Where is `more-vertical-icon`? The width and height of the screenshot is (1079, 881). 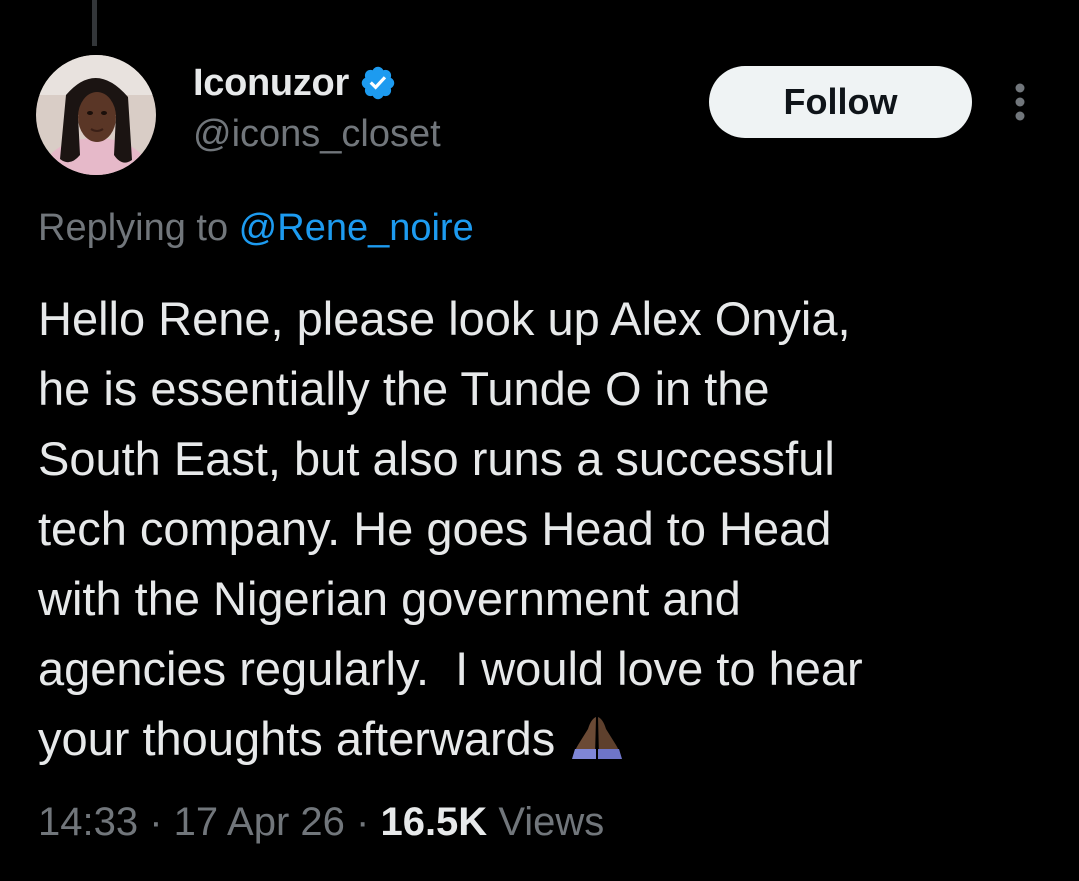
more-vertical-icon is located at coordinates (1020, 102).